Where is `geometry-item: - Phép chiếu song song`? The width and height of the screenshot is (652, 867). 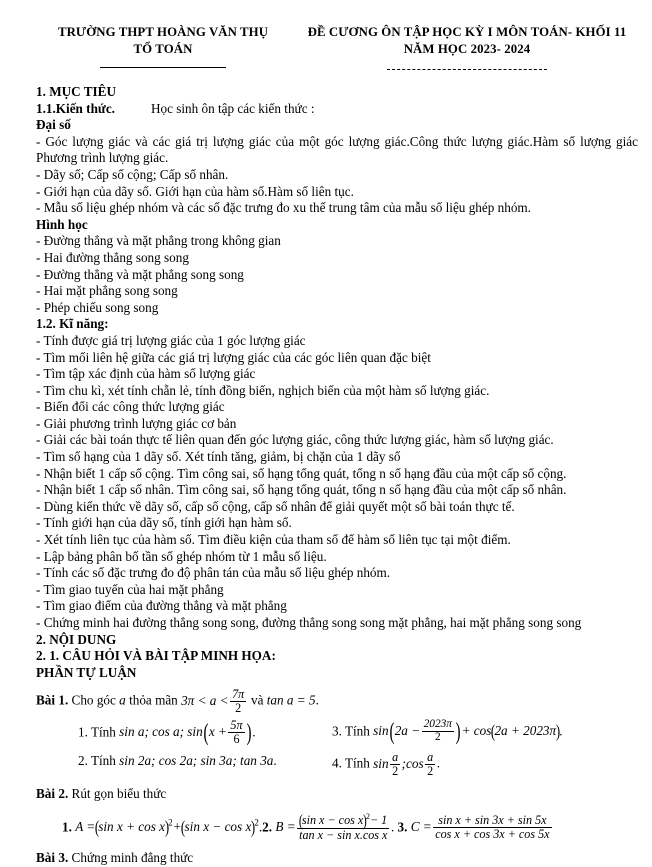
geometry-item: - Phép chiếu song song is located at coordinates (97, 307).